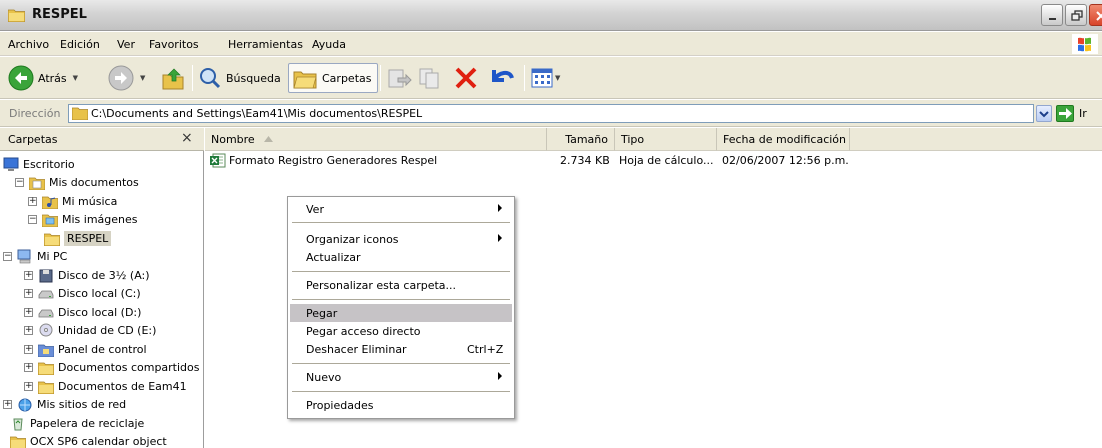  Describe the element at coordinates (265, 44) in the screenshot. I see `menu-herramientas: Herramientas` at that location.